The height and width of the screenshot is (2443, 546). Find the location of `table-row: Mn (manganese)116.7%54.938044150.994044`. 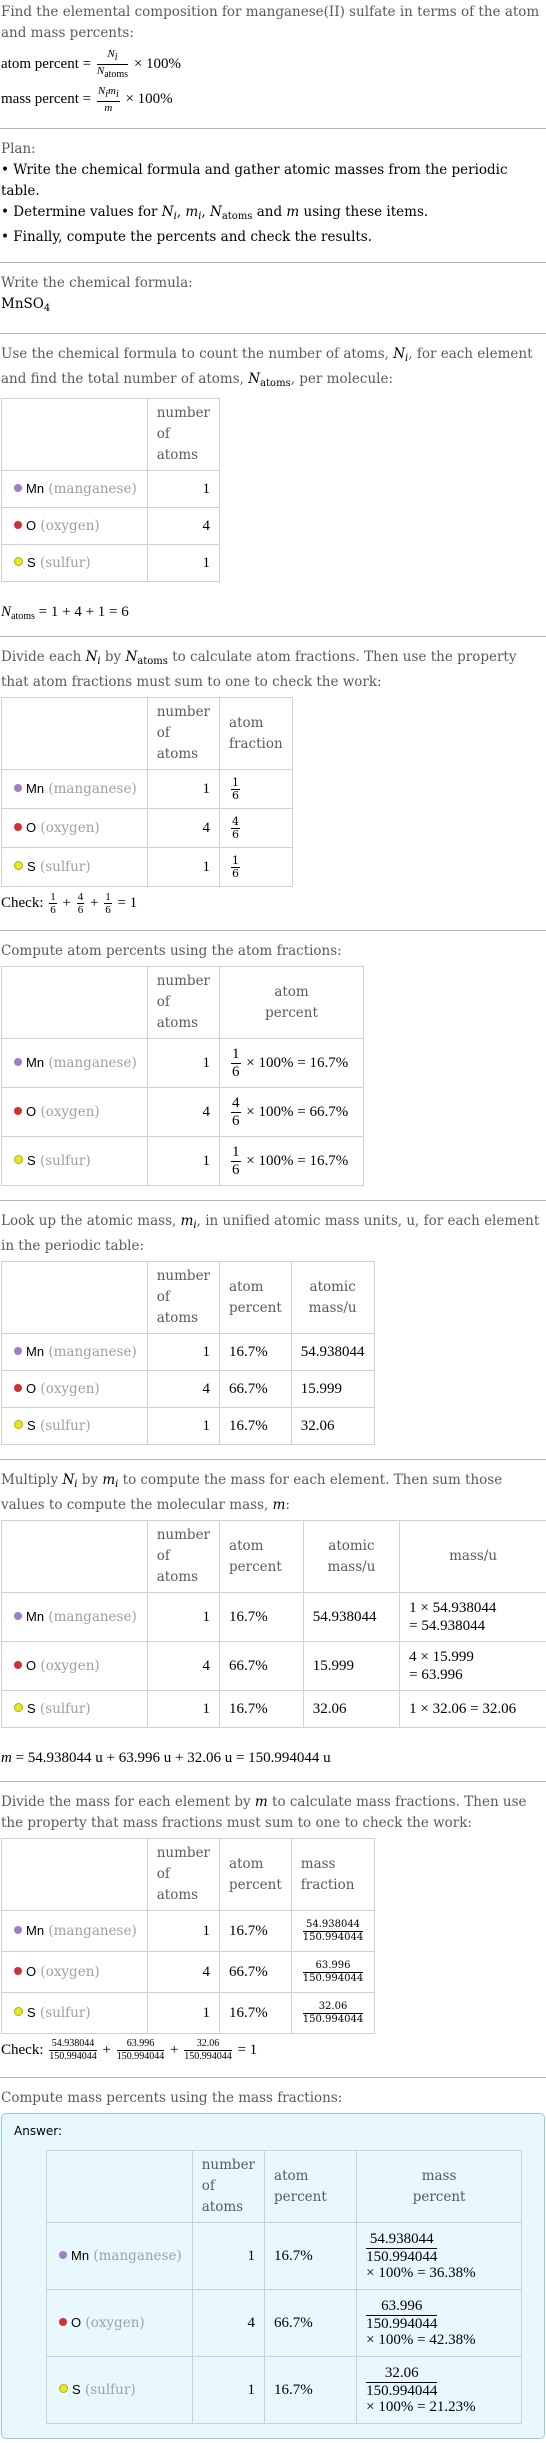

table-row: Mn (manganese)116.7%54.938044150.994044 is located at coordinates (188, 1931).